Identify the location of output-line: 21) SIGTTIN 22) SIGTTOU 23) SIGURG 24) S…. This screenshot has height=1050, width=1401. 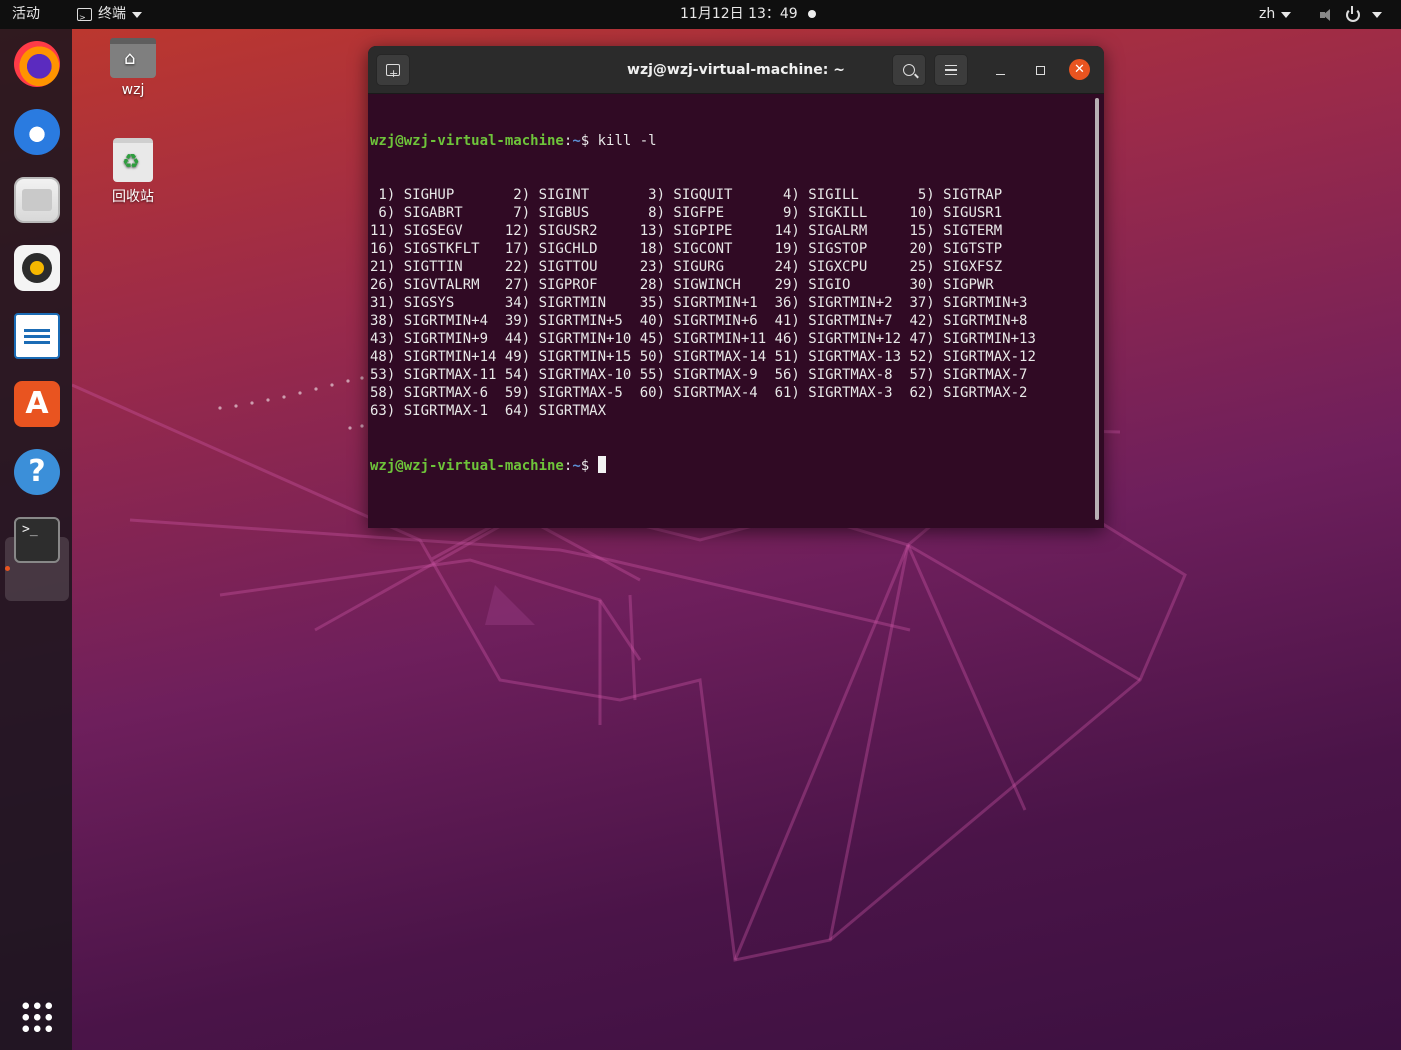
(686, 267).